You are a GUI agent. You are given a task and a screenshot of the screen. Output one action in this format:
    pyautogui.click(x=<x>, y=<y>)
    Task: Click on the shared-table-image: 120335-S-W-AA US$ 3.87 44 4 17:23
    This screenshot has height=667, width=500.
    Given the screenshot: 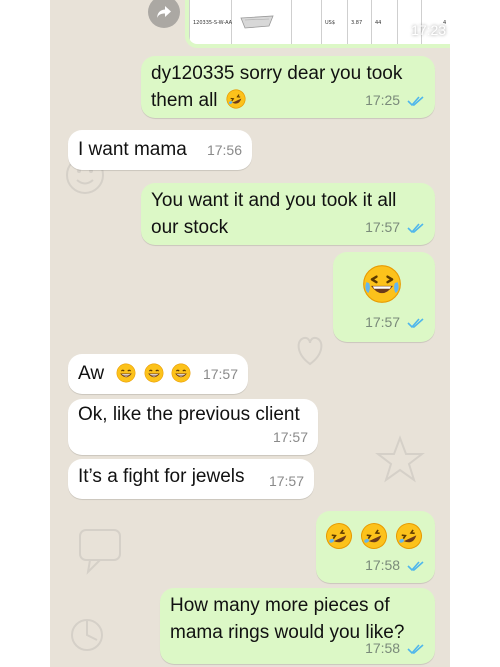 What is the action you would take?
    pyautogui.click(x=319, y=22)
    